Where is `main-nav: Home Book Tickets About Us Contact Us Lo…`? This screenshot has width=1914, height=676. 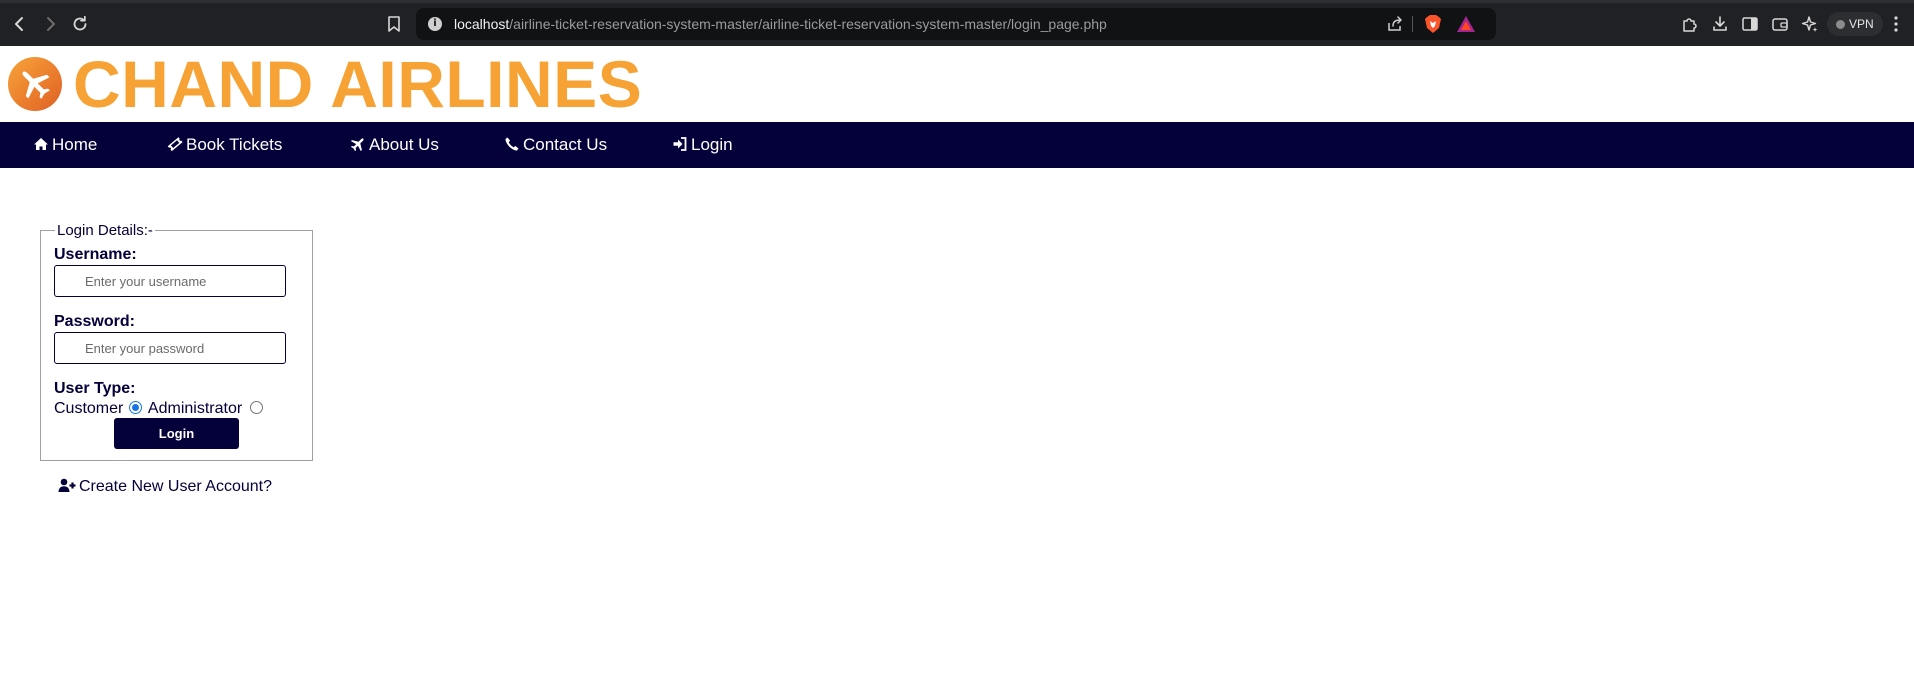
main-nav: Home Book Tickets About Us Contact Us Lo… is located at coordinates (957, 145).